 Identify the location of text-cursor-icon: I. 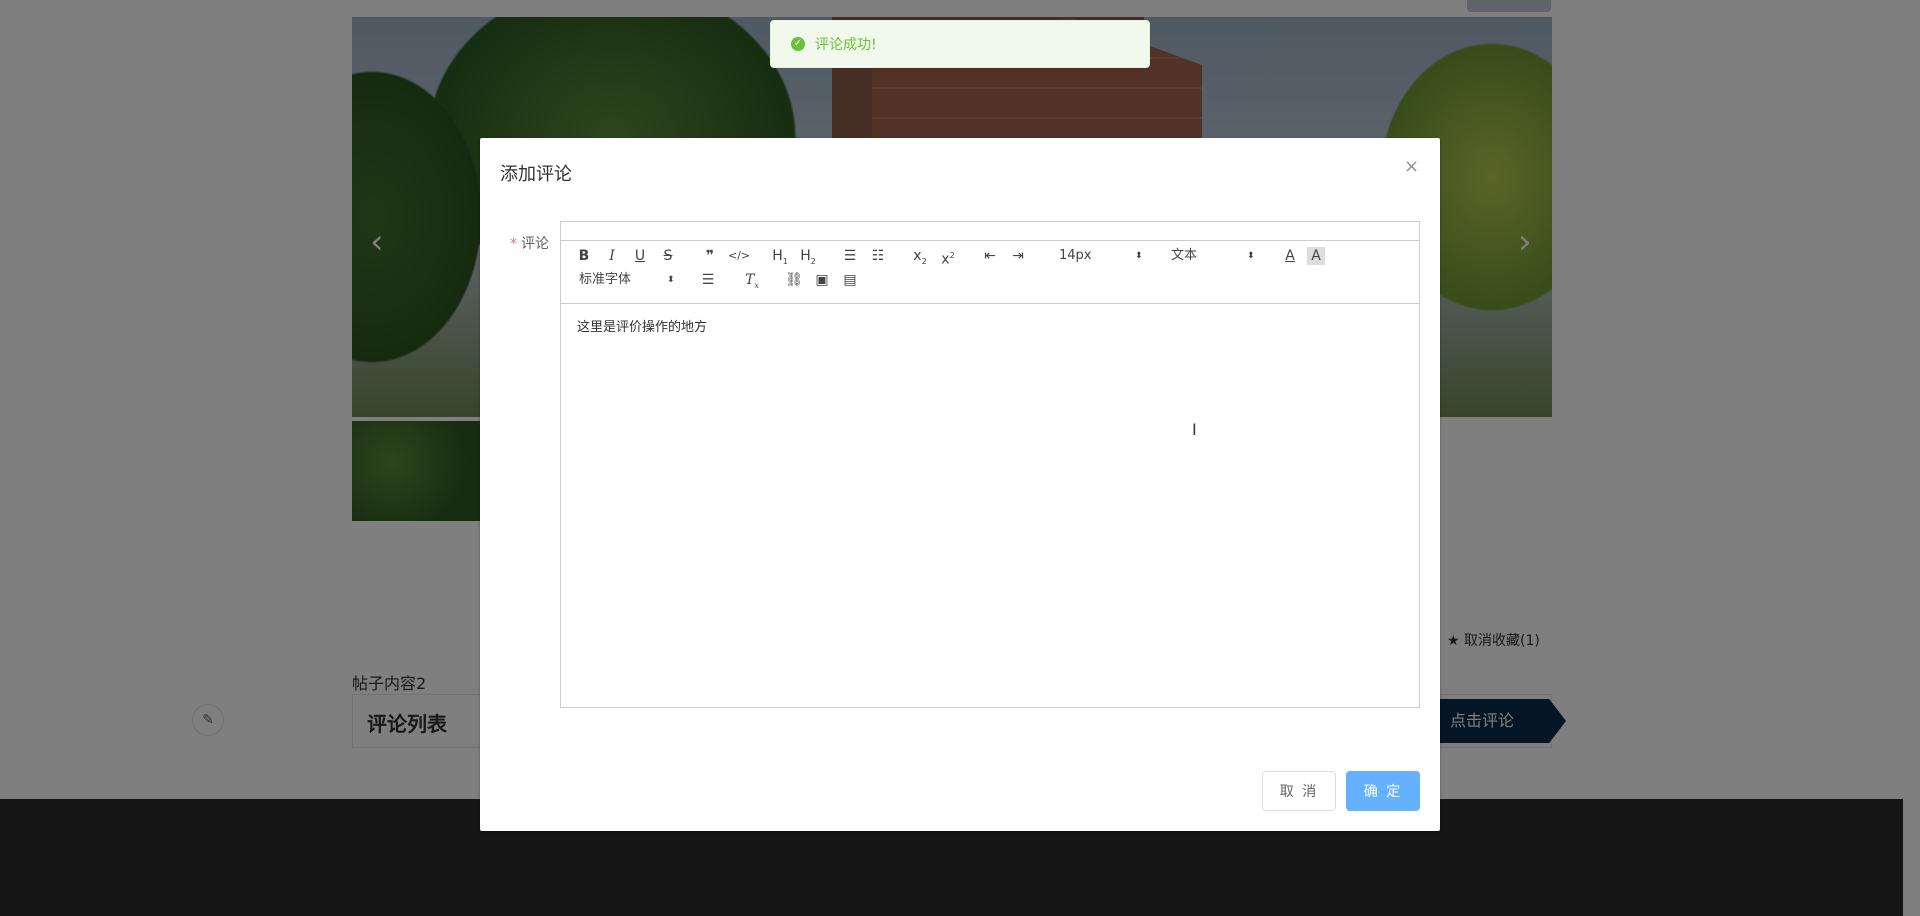
(1194, 429).